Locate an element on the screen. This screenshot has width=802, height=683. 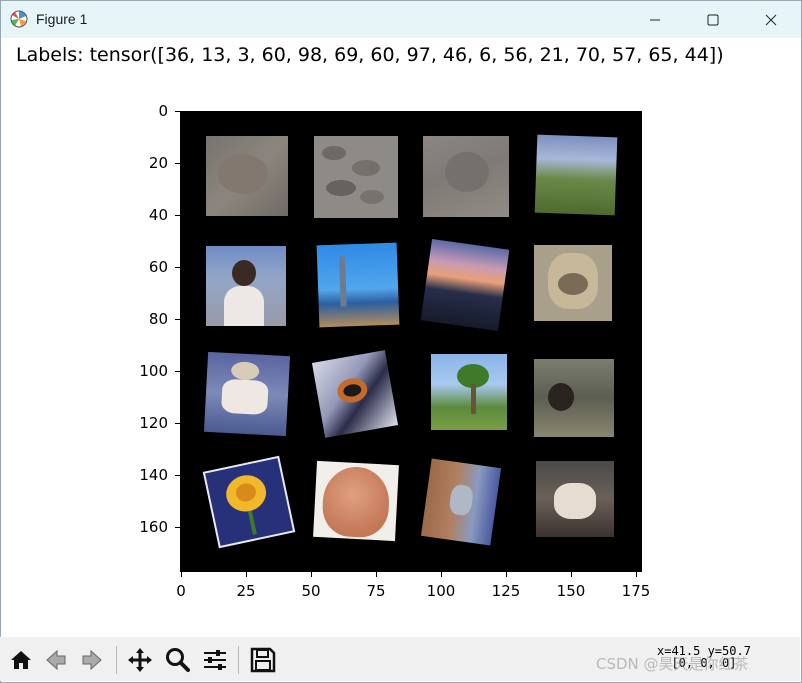
y-tick-label: 120 is located at coordinates (153, 423).